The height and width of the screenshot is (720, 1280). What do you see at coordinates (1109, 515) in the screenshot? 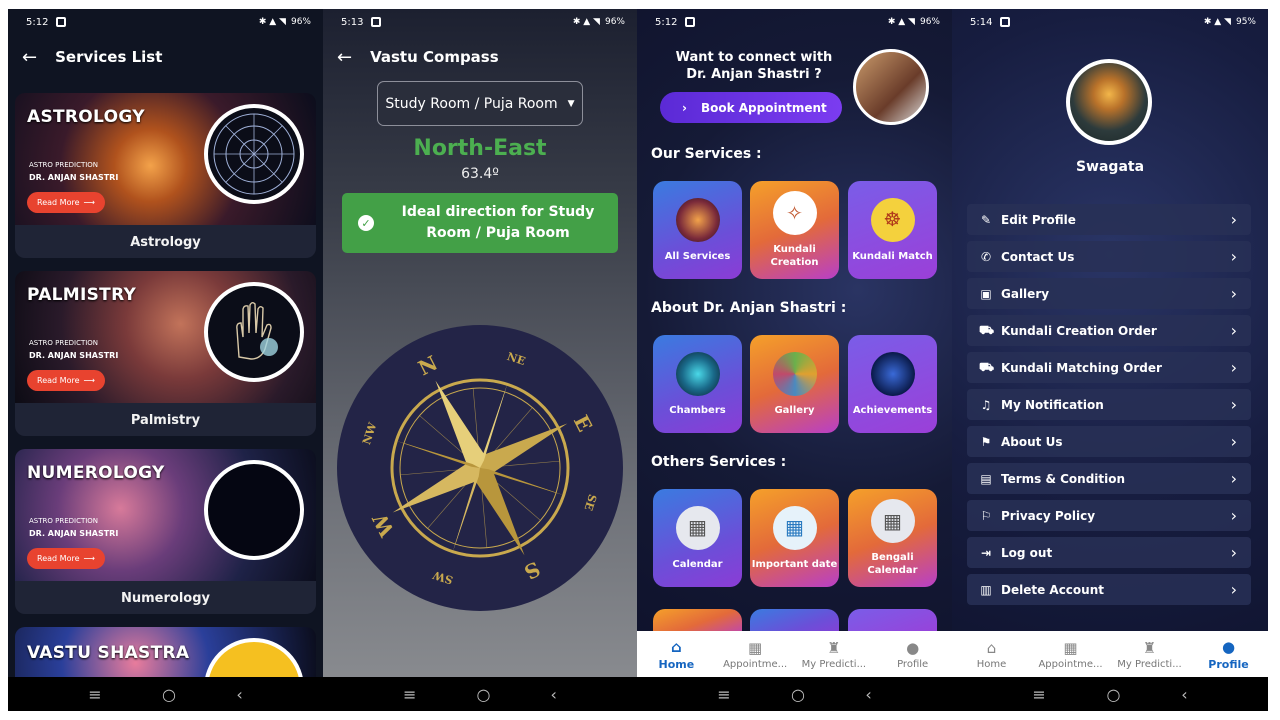
I see `menu-privacy-policy: ⚐ Privacy Policy ›` at bounding box center [1109, 515].